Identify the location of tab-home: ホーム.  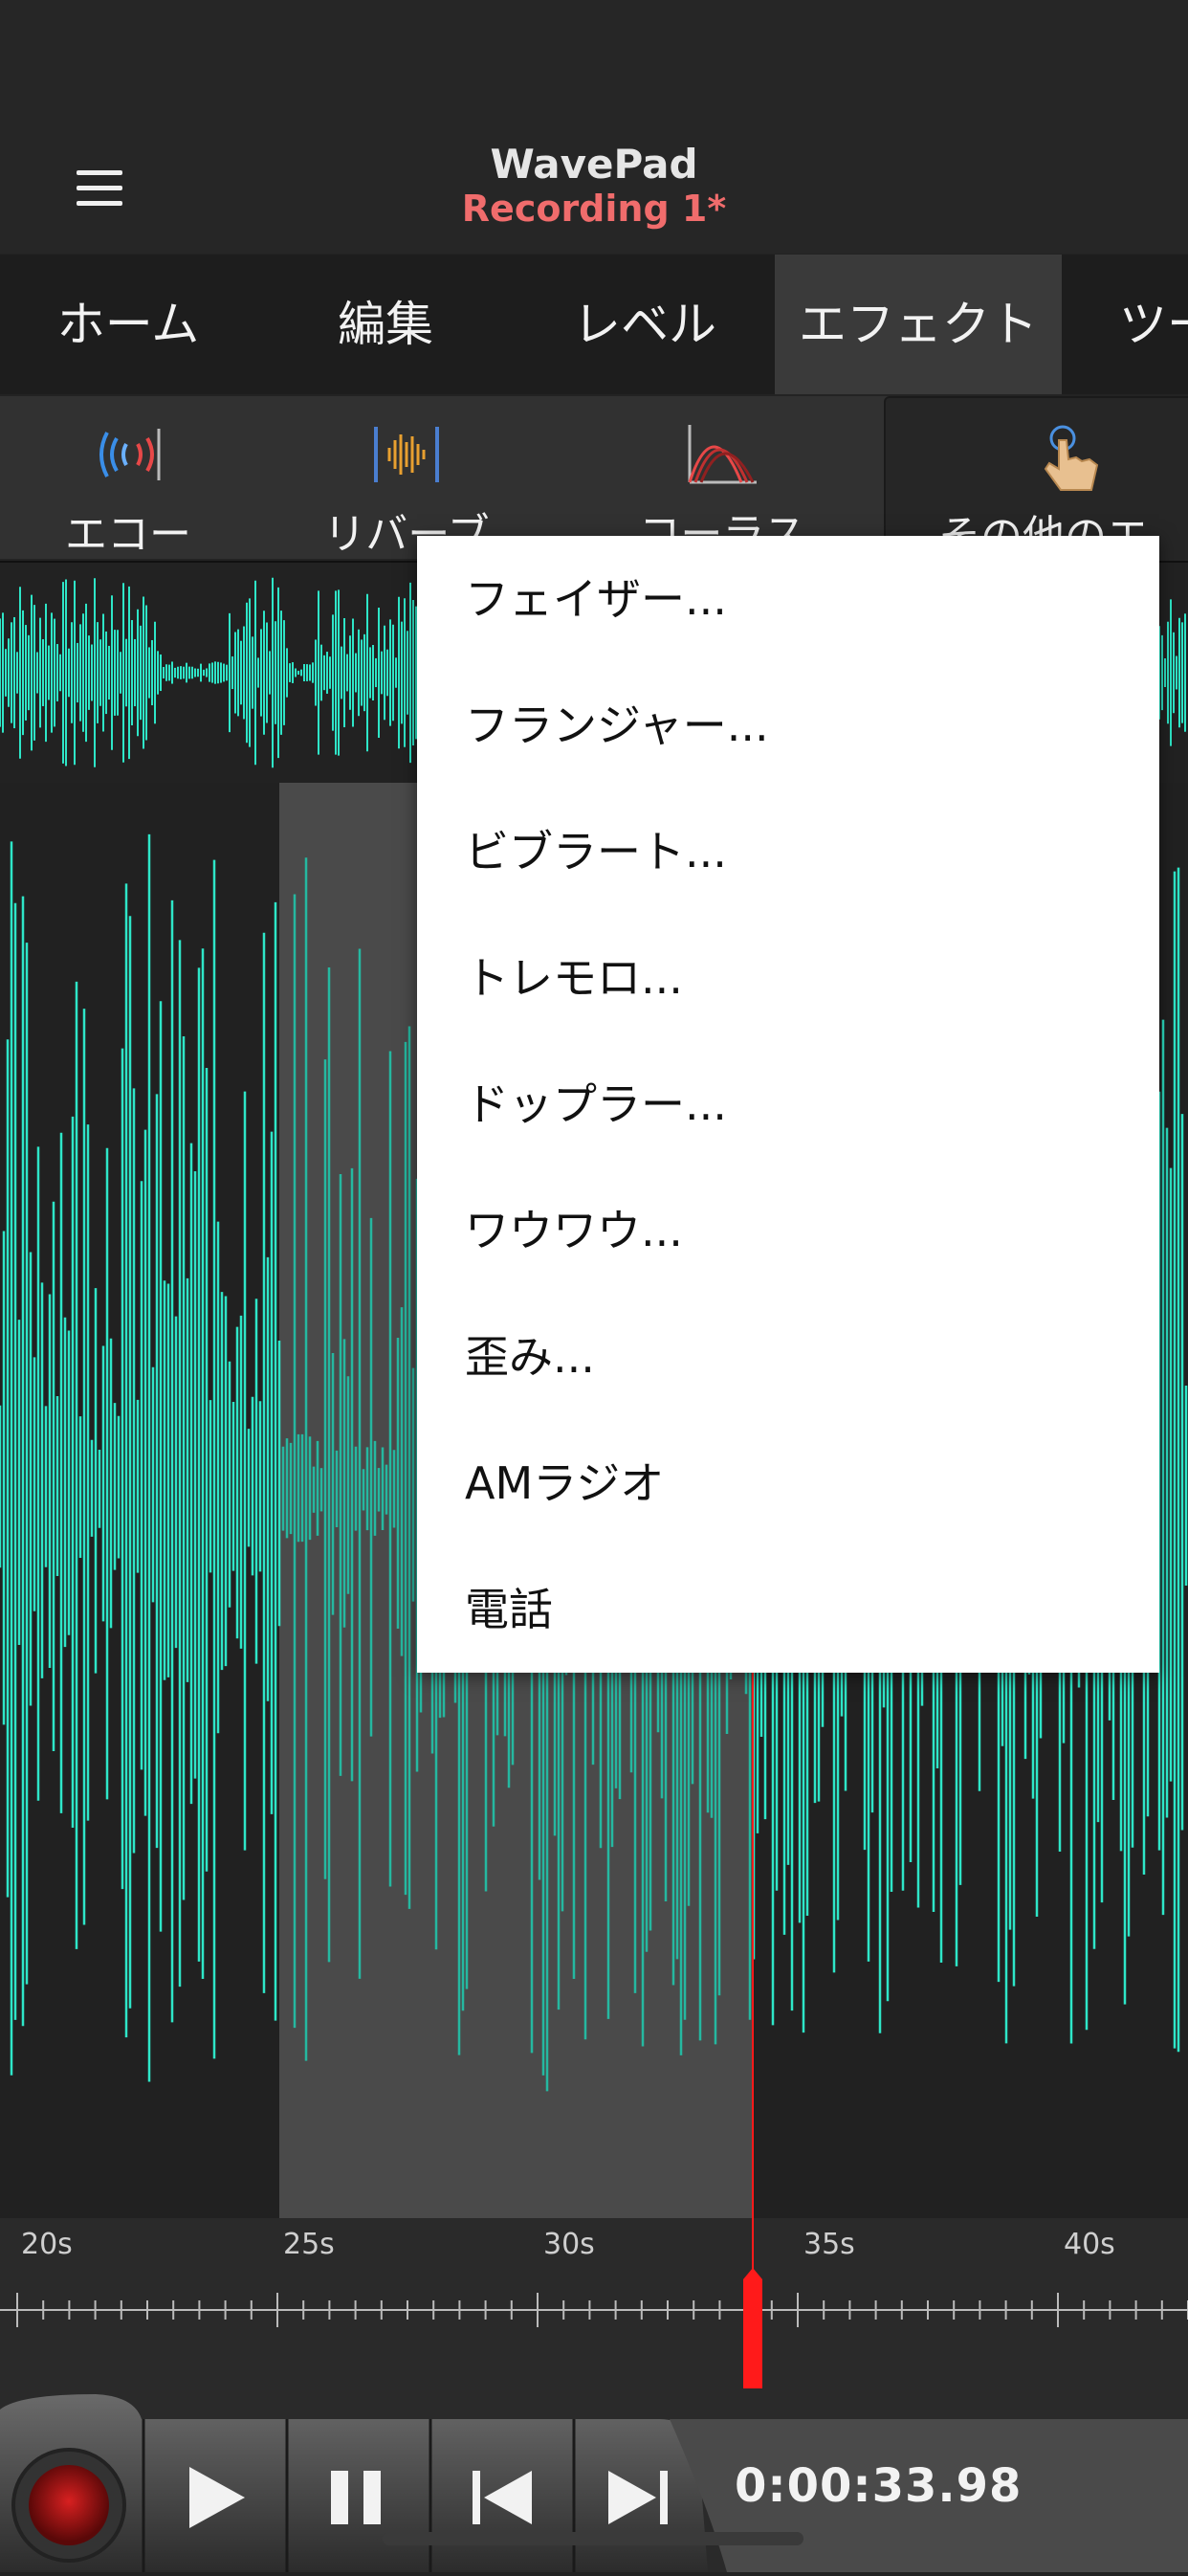
(128, 324).